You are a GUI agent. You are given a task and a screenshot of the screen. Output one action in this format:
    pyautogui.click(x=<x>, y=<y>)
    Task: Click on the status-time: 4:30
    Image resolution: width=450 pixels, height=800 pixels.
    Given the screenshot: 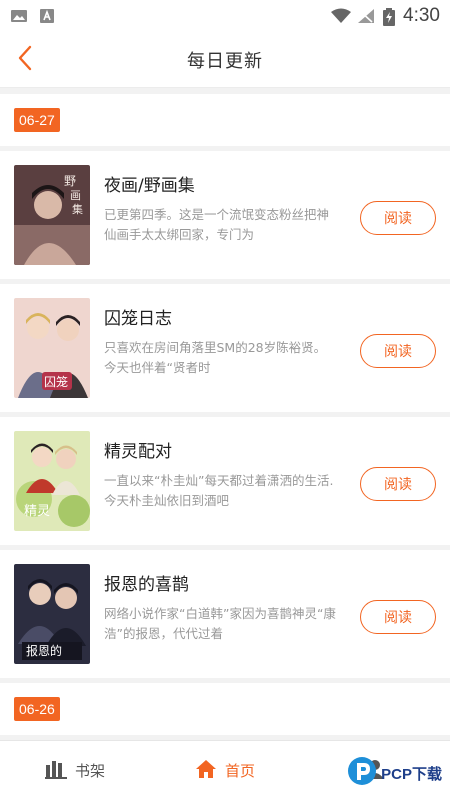 What is the action you would take?
    pyautogui.click(x=421, y=15)
    